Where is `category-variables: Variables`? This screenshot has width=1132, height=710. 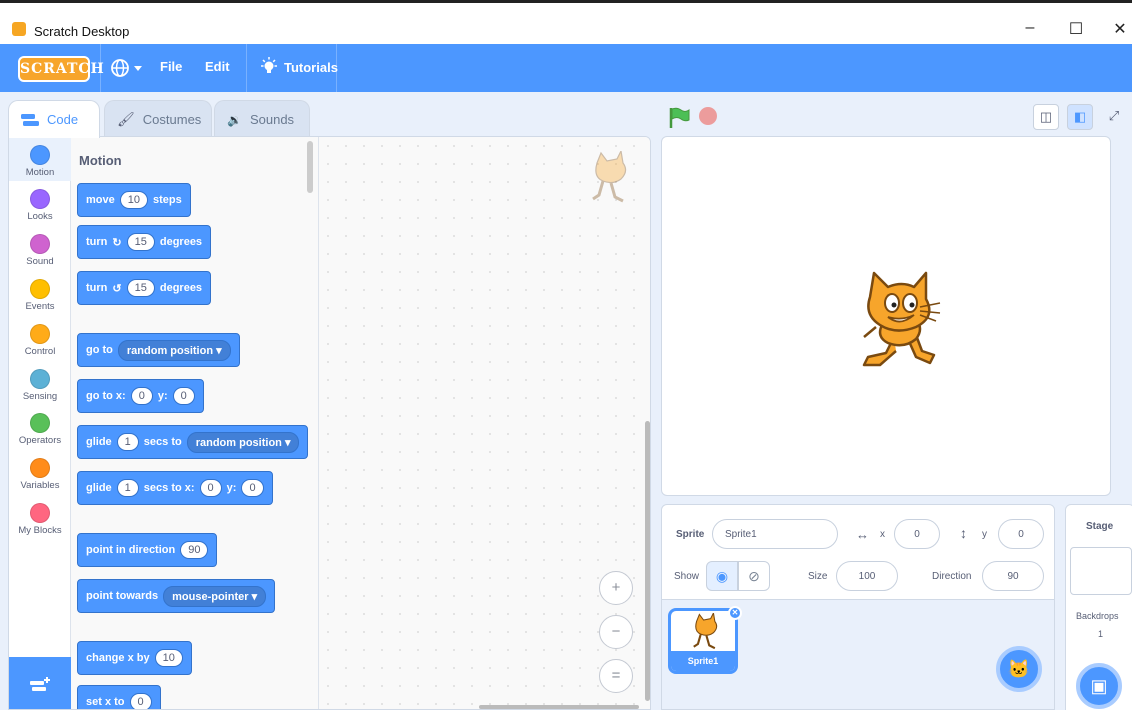 category-variables: Variables is located at coordinates (40, 472).